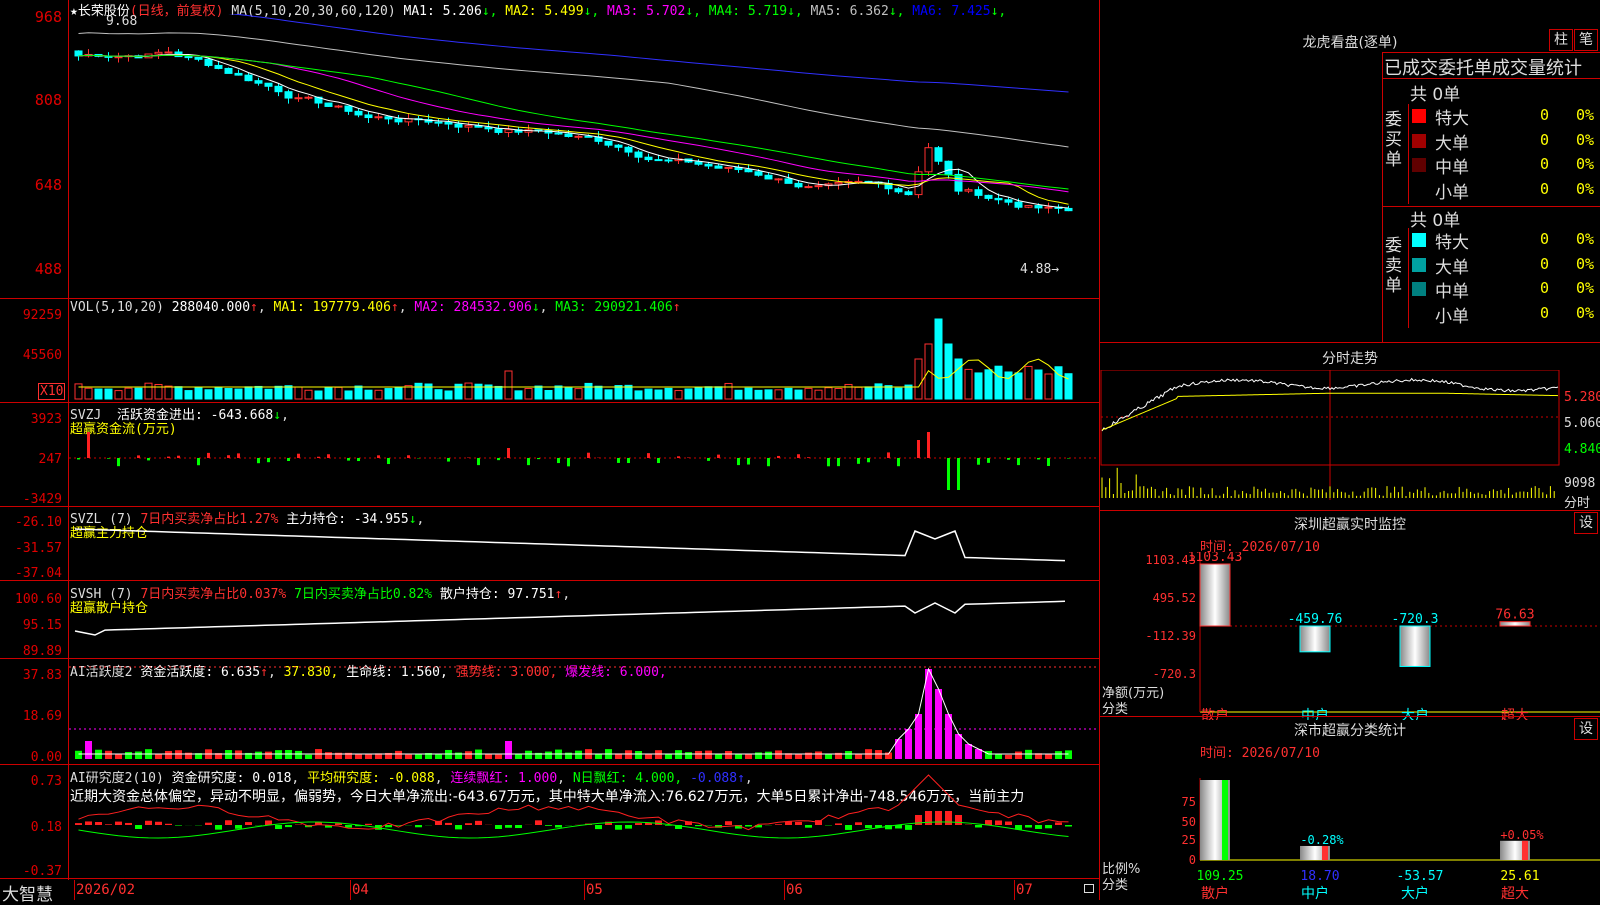 The height and width of the screenshot is (905, 1600). I want to click on sell-row-label: 小单, so click(1452, 314).